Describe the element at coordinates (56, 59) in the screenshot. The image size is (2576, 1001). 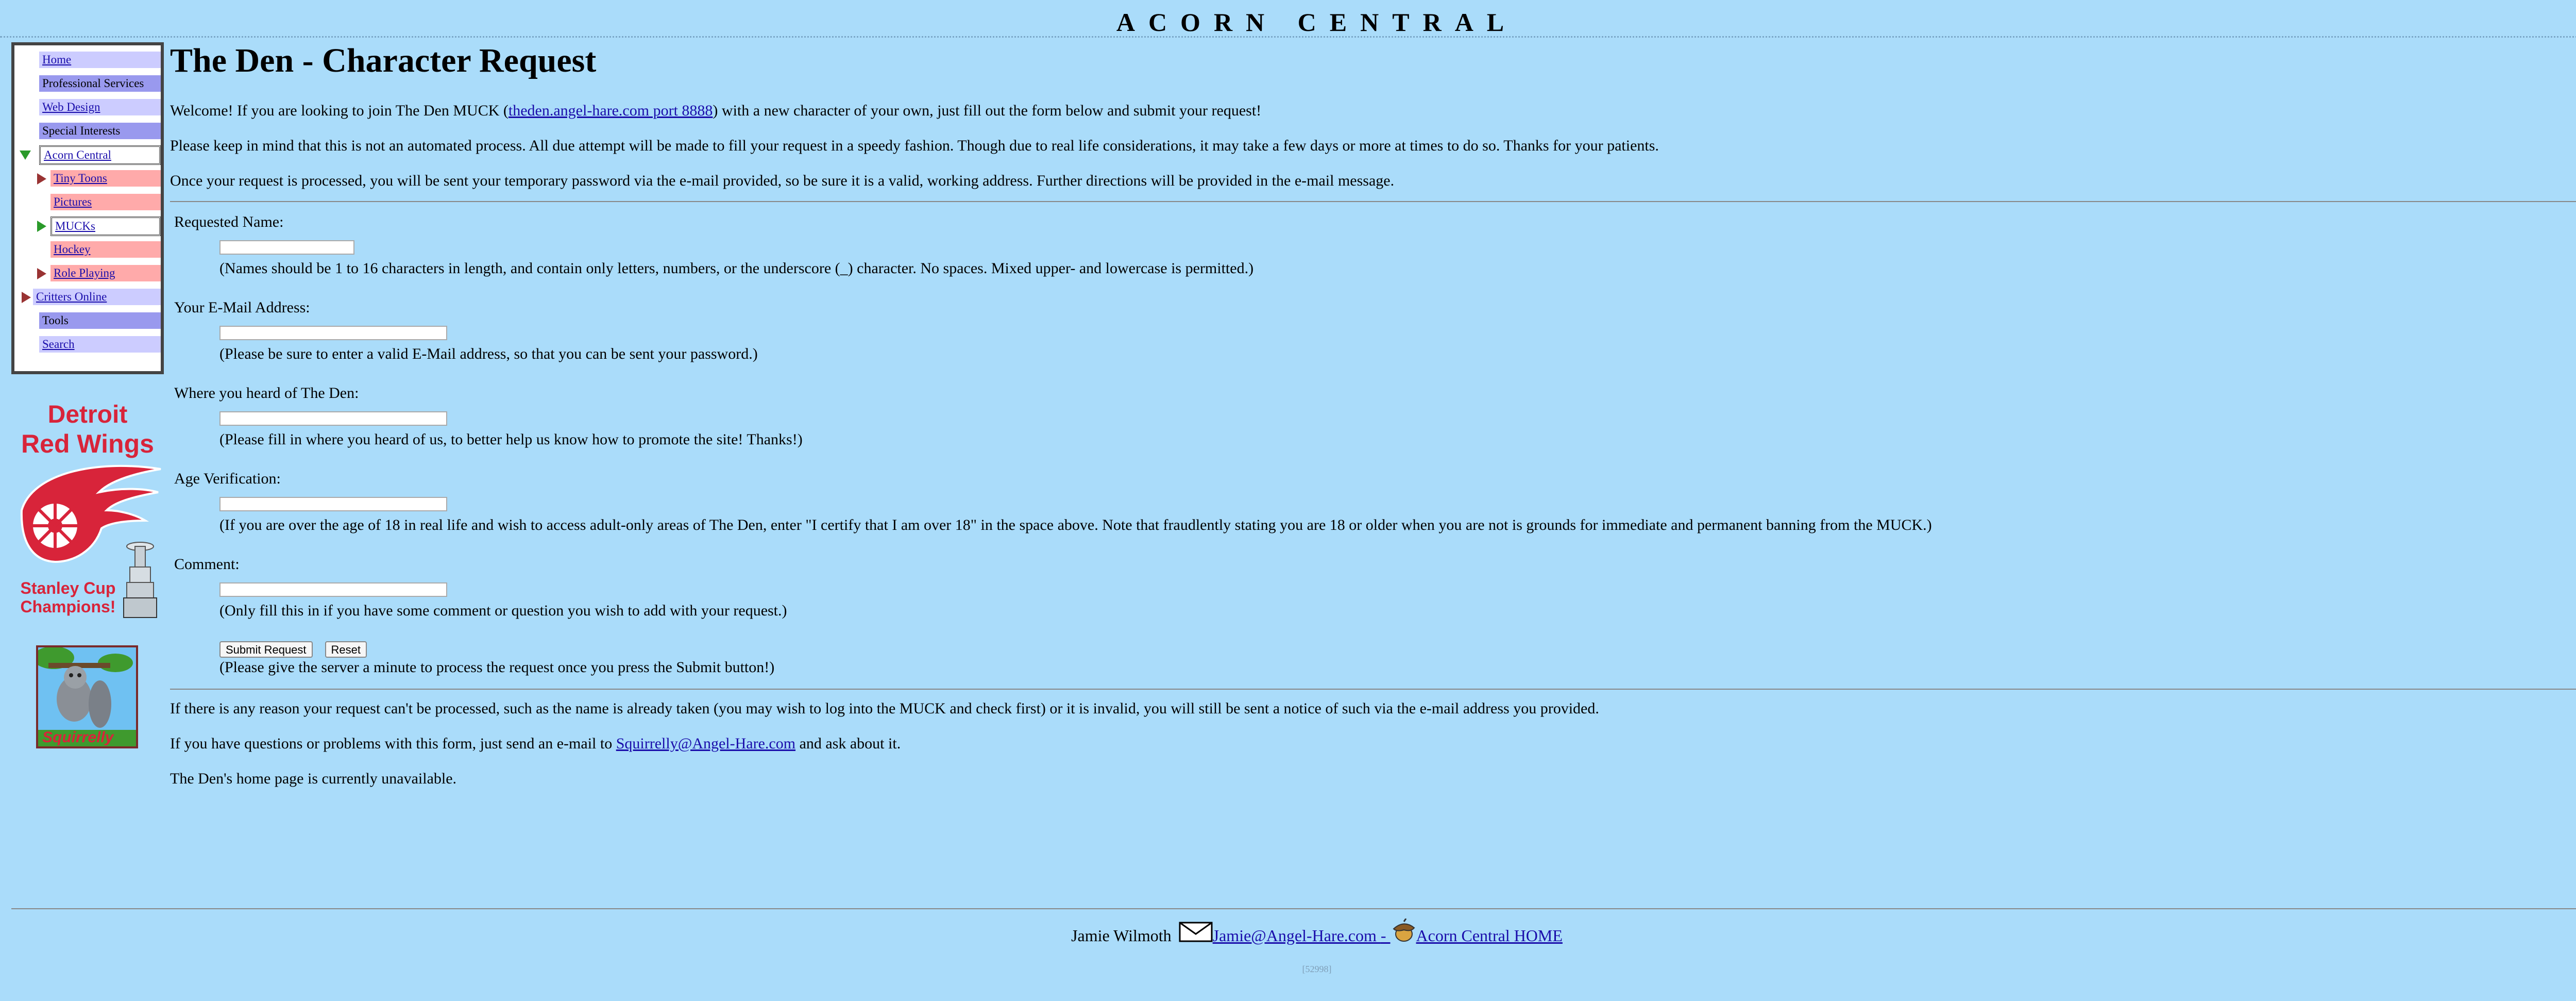
I see `nav-link-home: Home` at that location.